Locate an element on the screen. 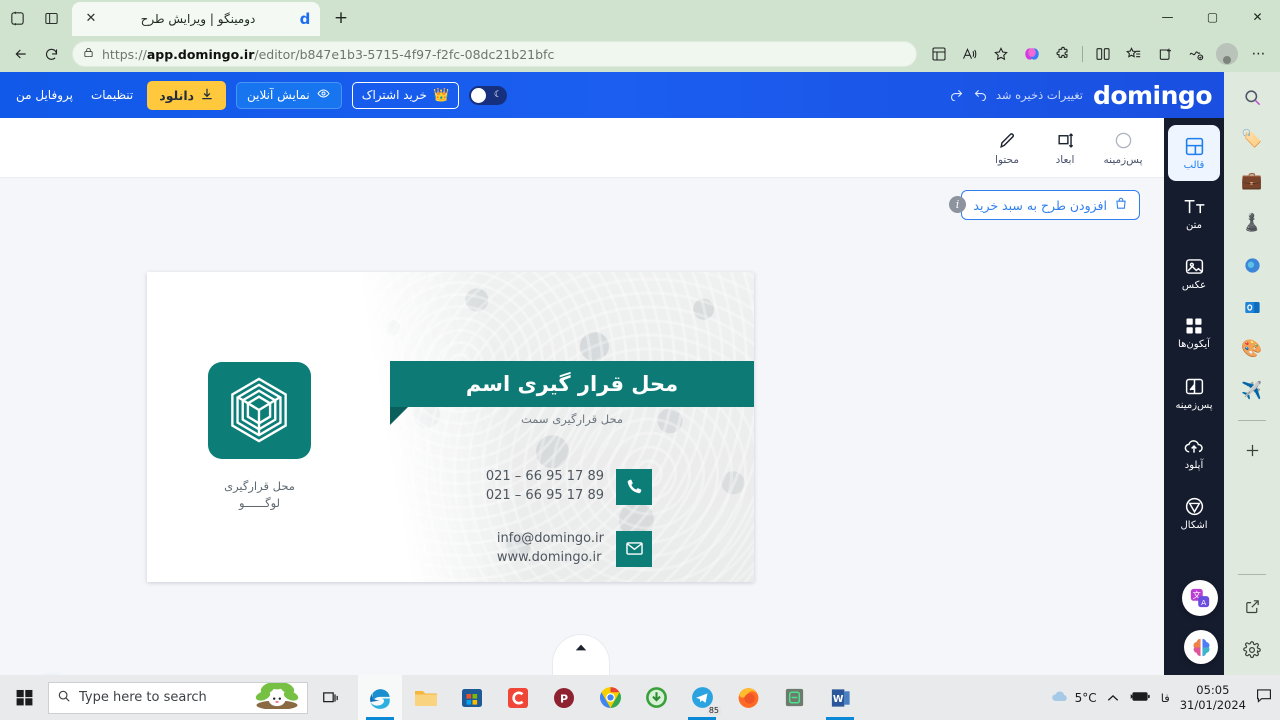  browser-toolbar-icons: ⋯ is located at coordinates (1098, 54).